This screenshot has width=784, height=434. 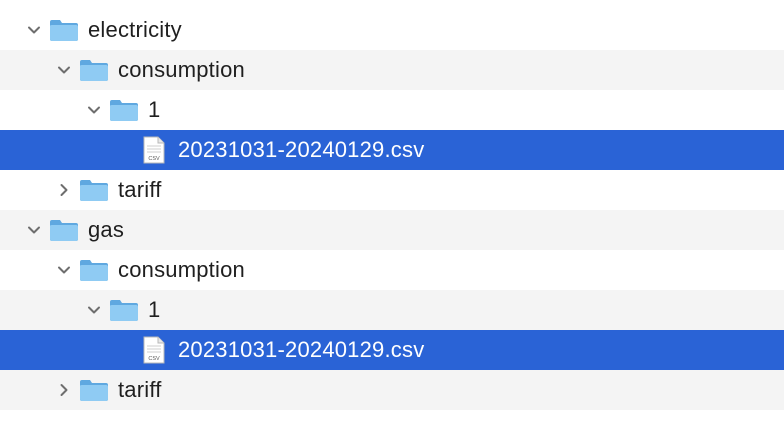 What do you see at coordinates (135, 29) in the screenshot?
I see `tree-row-label: electricity` at bounding box center [135, 29].